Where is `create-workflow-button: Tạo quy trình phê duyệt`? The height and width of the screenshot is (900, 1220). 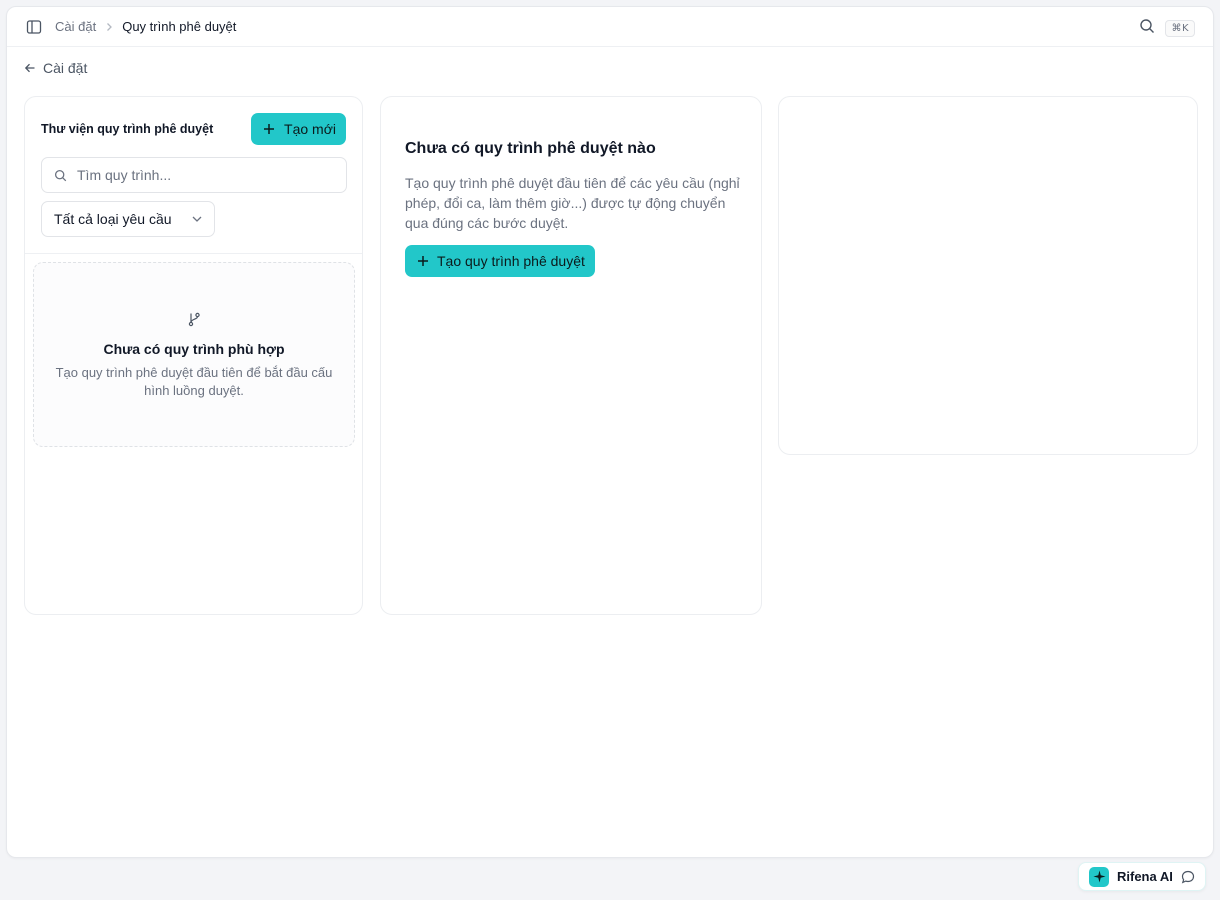 create-workflow-button: Tạo quy trình phê duyệt is located at coordinates (500, 261).